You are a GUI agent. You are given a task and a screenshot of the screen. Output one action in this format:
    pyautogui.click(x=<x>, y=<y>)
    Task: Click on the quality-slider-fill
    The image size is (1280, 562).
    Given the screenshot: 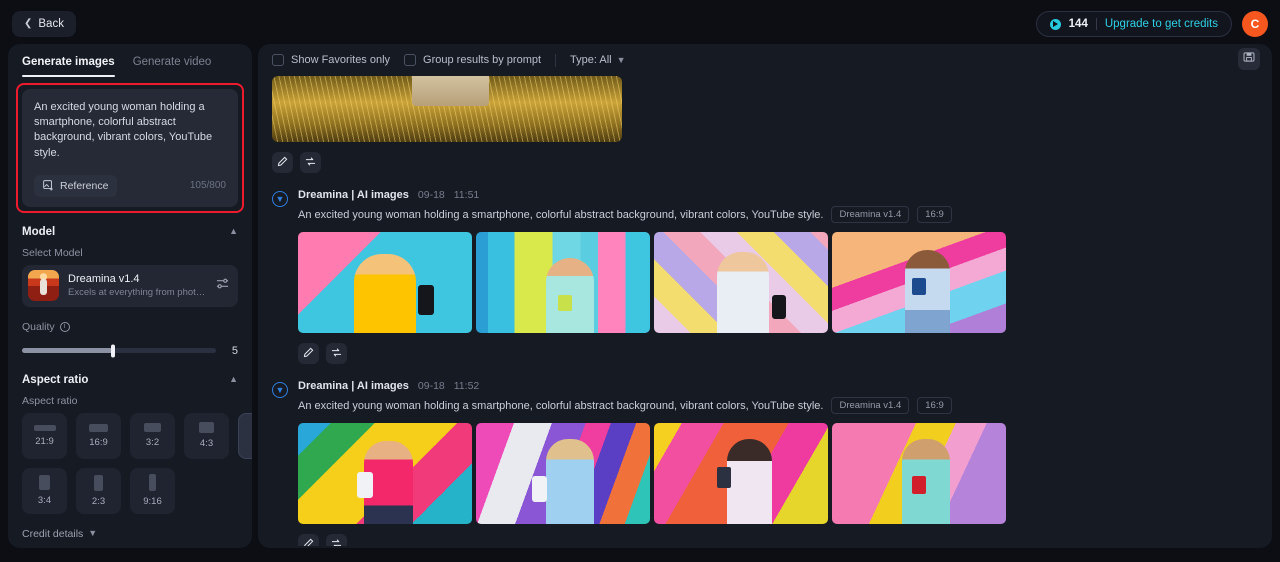 What is the action you would take?
    pyautogui.click(x=68, y=351)
    